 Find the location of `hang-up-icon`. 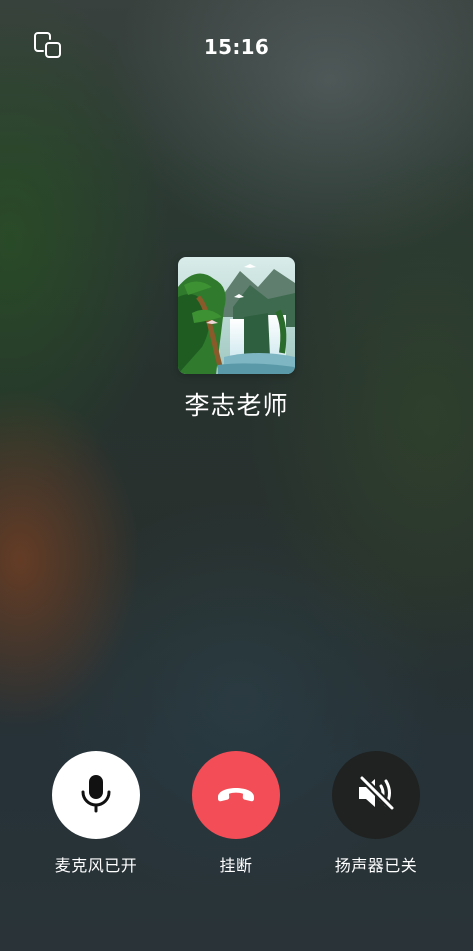

hang-up-icon is located at coordinates (236, 795).